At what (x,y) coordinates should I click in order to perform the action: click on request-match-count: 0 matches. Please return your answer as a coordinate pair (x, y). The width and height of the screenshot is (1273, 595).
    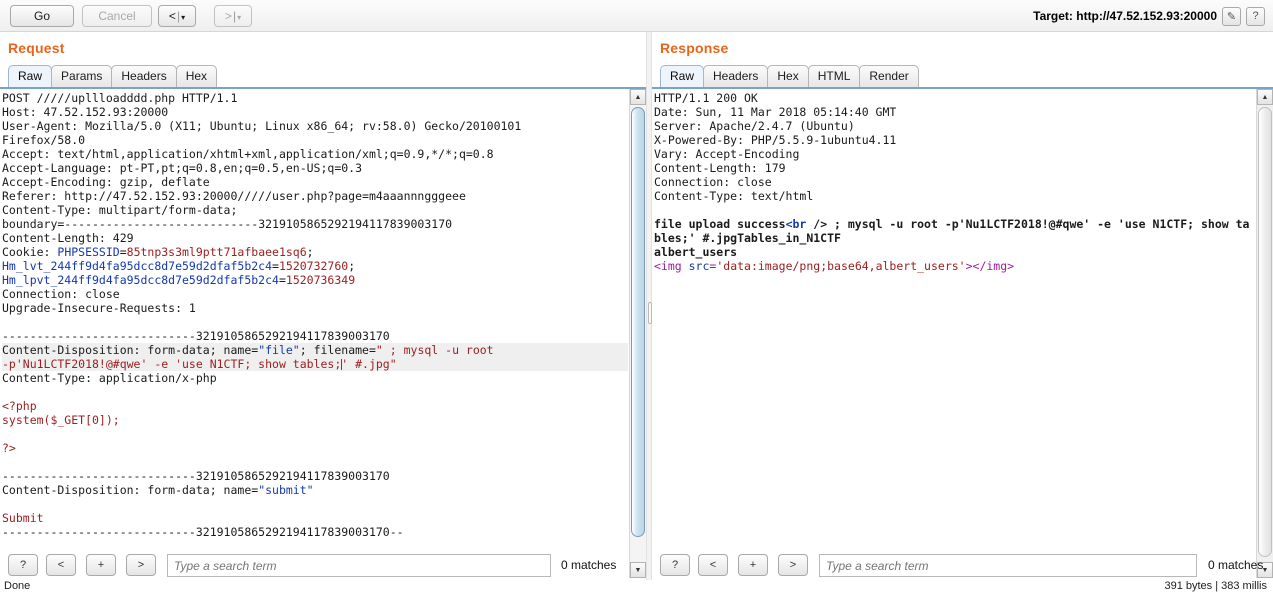
    Looking at the image, I should click on (589, 565).